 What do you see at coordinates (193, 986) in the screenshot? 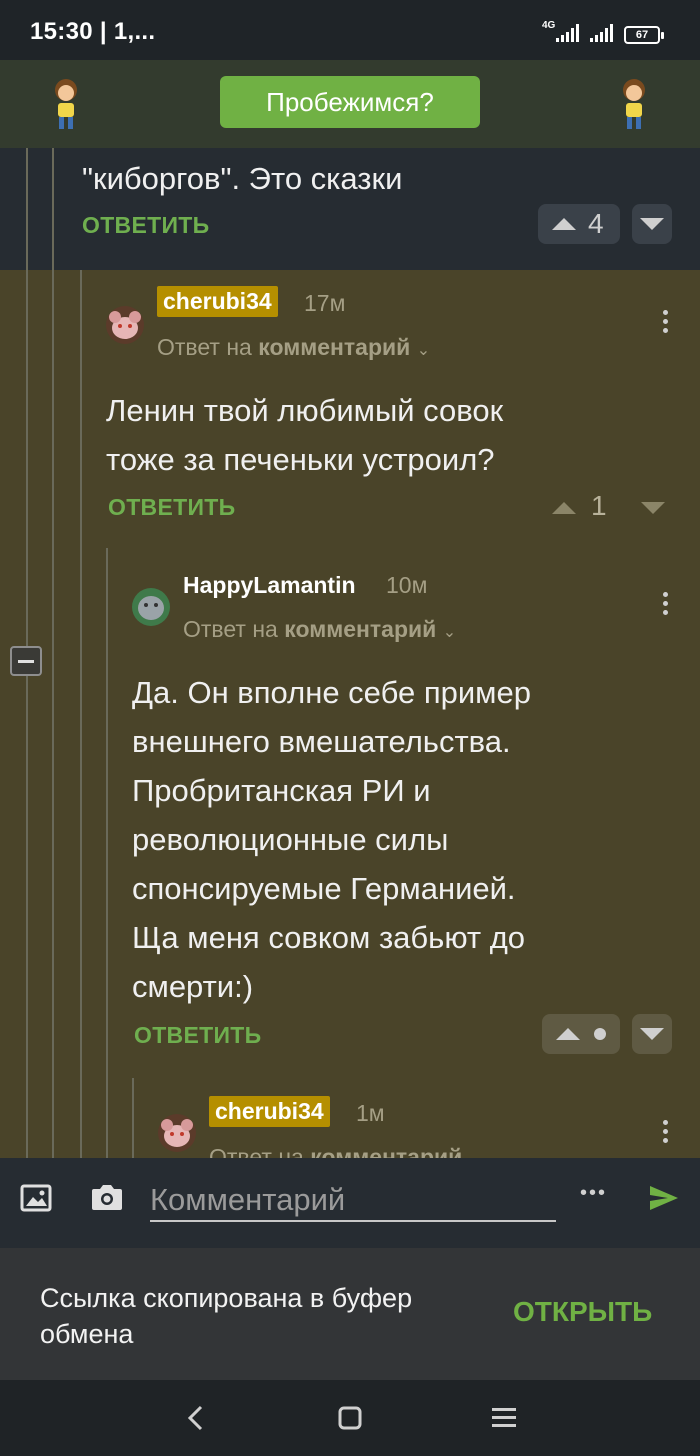
I see `comment-text-line: смерти:)` at bounding box center [193, 986].